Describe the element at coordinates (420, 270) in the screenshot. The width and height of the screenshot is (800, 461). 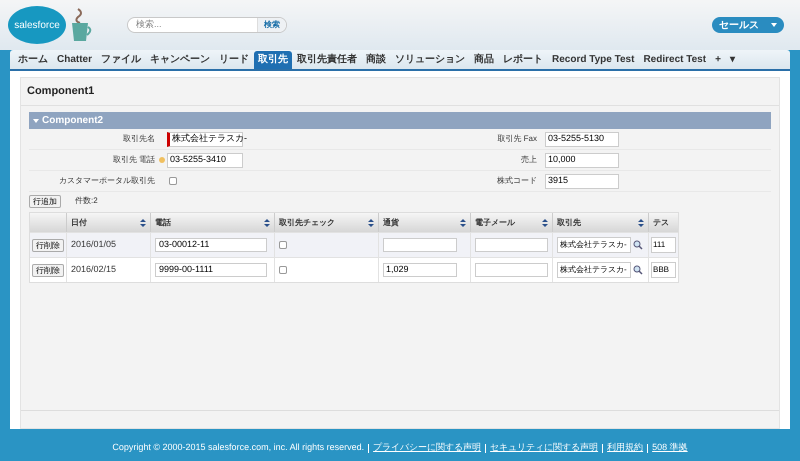
I see `currency-field: 1,029` at that location.